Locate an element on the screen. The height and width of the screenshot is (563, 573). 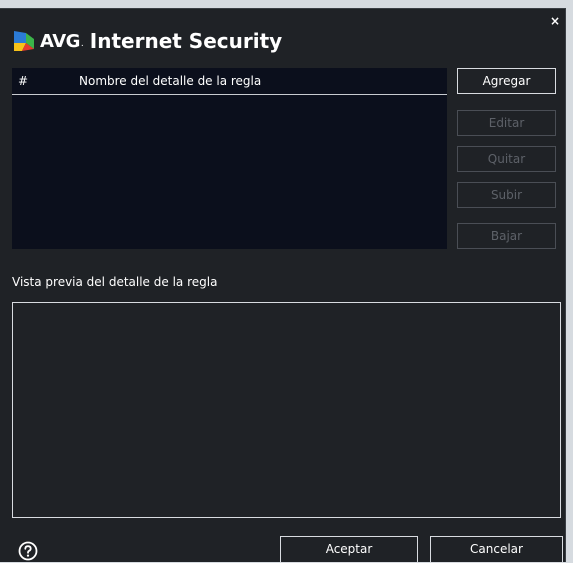
preview-label: Vista previa del detalle de la regla is located at coordinates (115, 282).